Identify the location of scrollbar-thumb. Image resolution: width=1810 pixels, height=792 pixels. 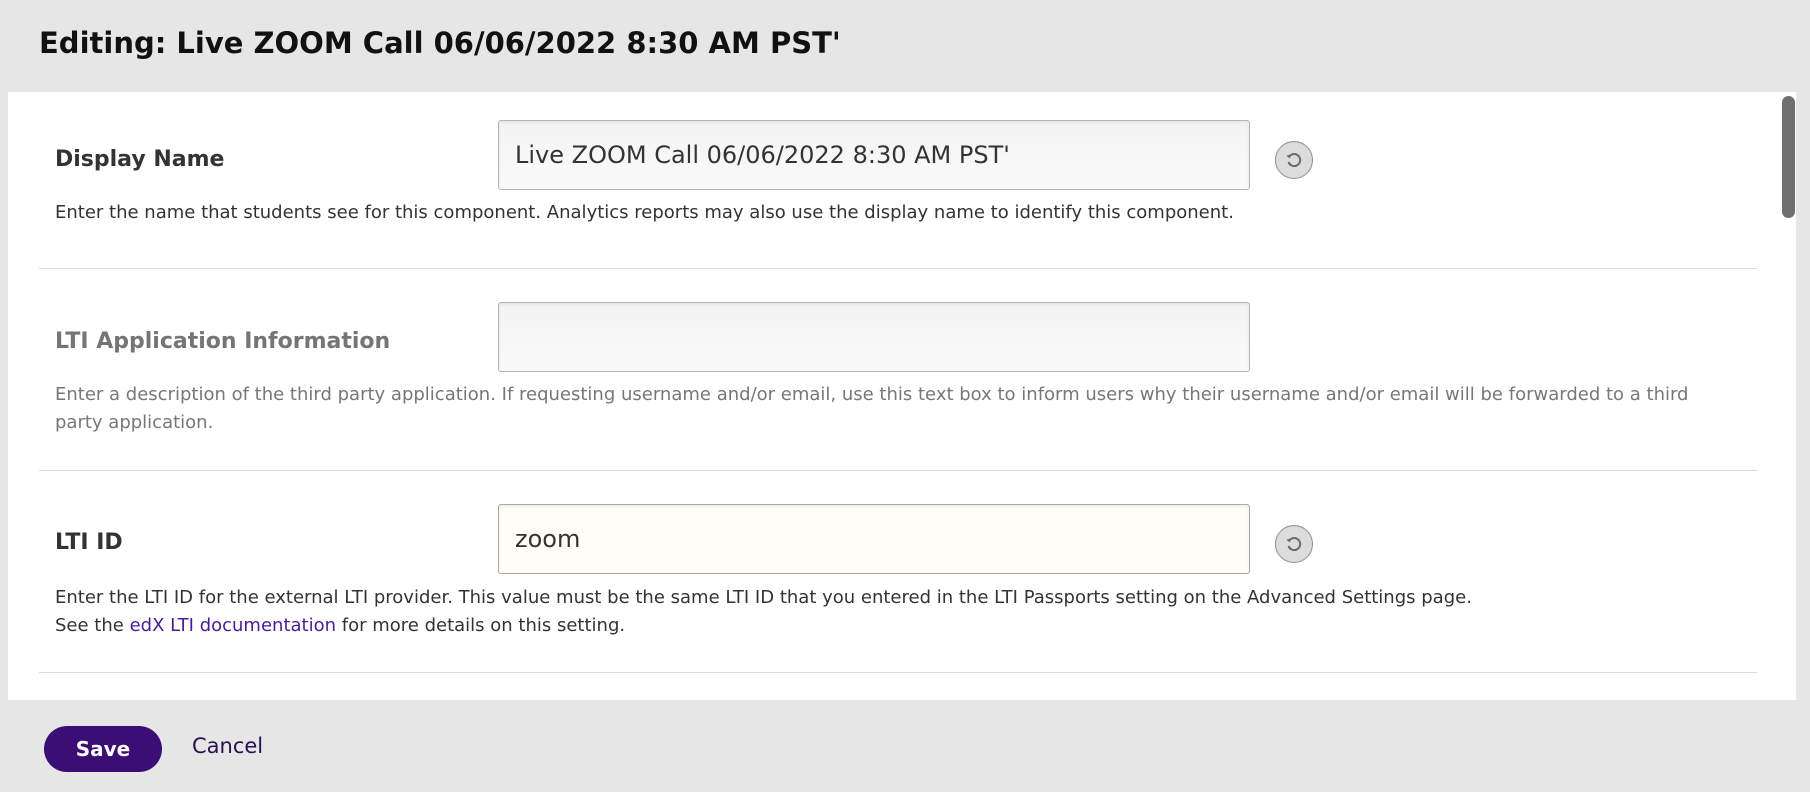
(1788, 157).